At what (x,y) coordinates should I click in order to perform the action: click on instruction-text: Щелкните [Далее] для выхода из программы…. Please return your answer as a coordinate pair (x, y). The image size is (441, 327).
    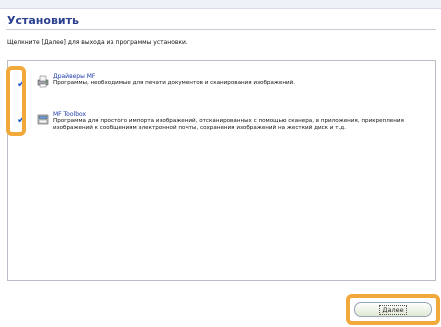
    Looking at the image, I should click on (97, 42).